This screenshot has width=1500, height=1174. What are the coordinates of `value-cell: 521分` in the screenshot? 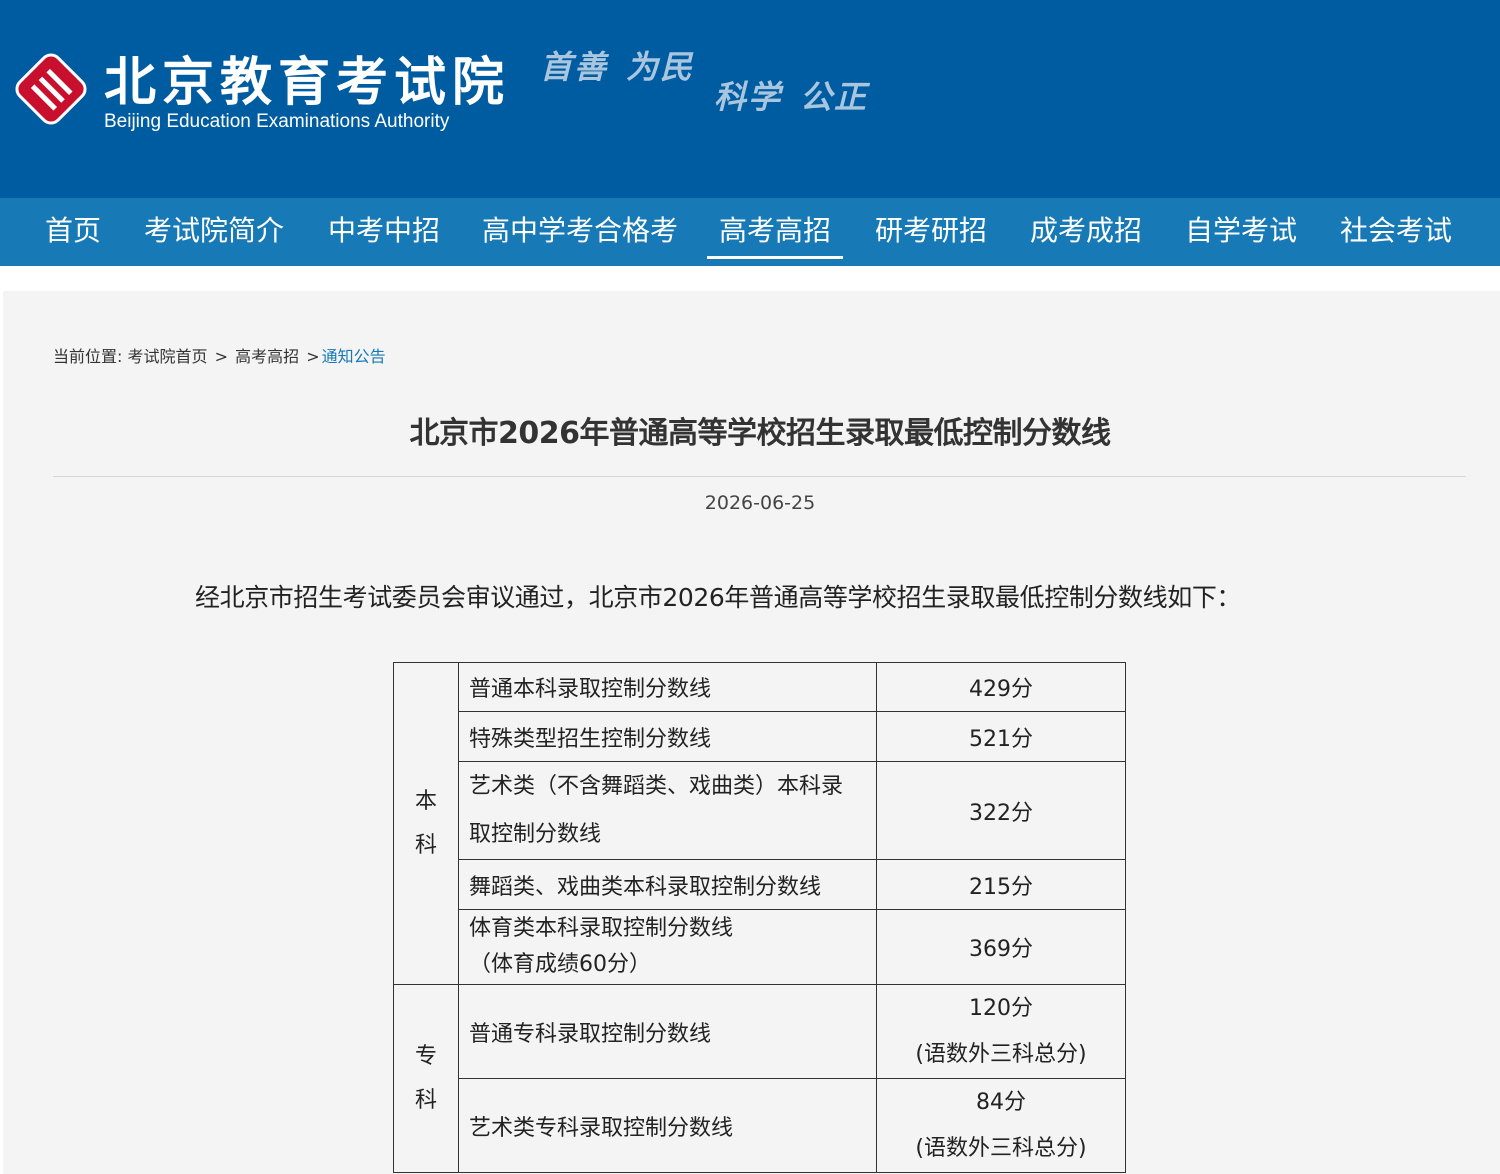 It's located at (1001, 736).